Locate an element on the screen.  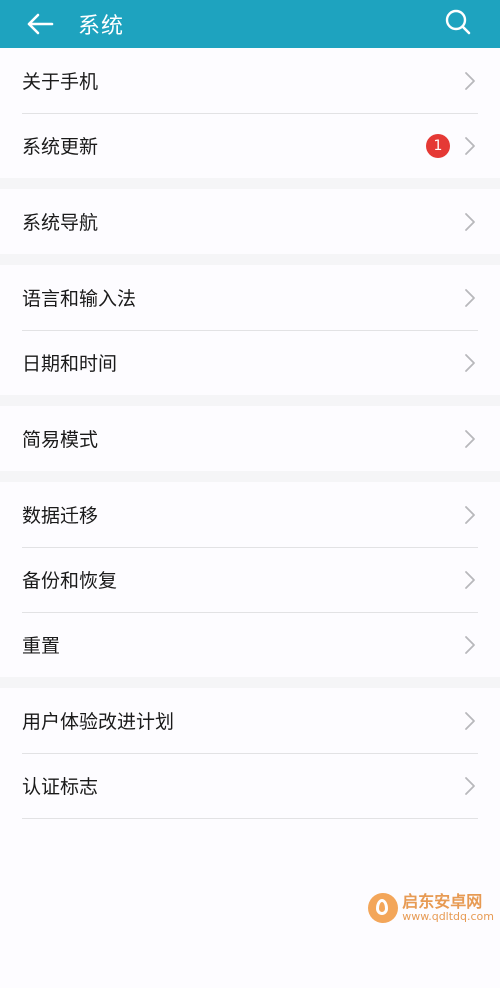
site-watermark: 启东安卓网 www.qdltdq.com is located at coordinates (431, 908).